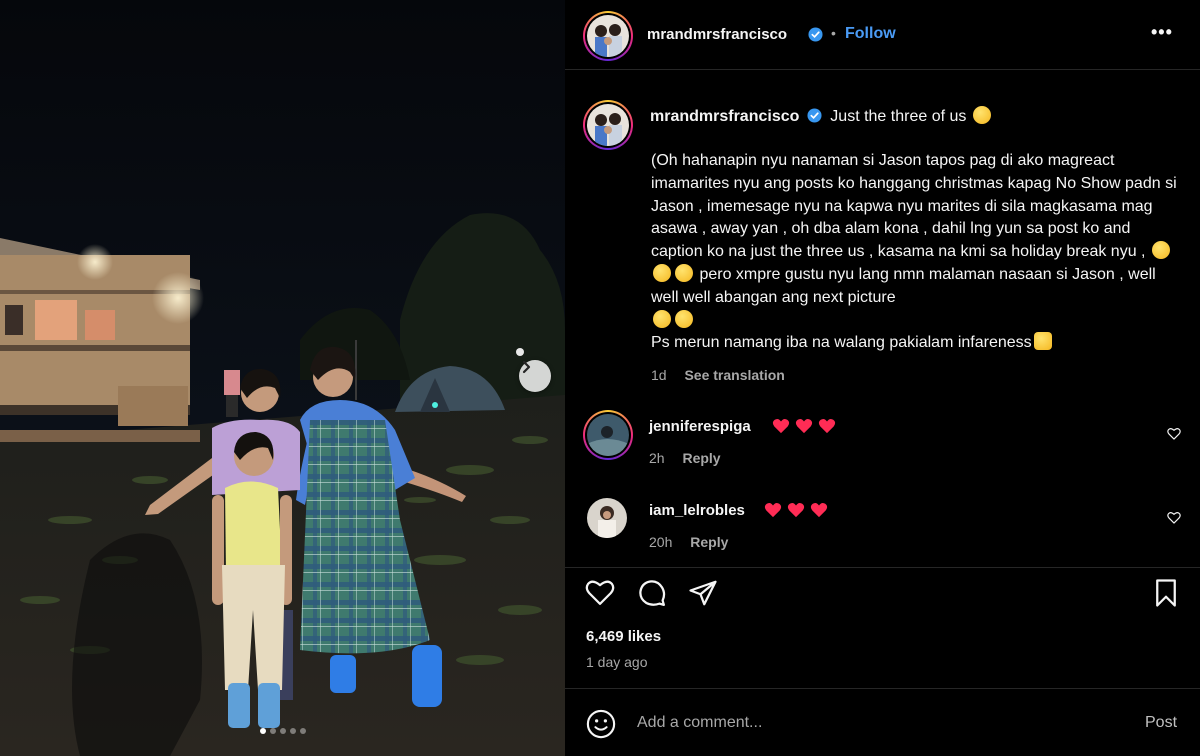 The height and width of the screenshot is (756, 1200). I want to click on thinking-emoji-icon, so click(662, 318).